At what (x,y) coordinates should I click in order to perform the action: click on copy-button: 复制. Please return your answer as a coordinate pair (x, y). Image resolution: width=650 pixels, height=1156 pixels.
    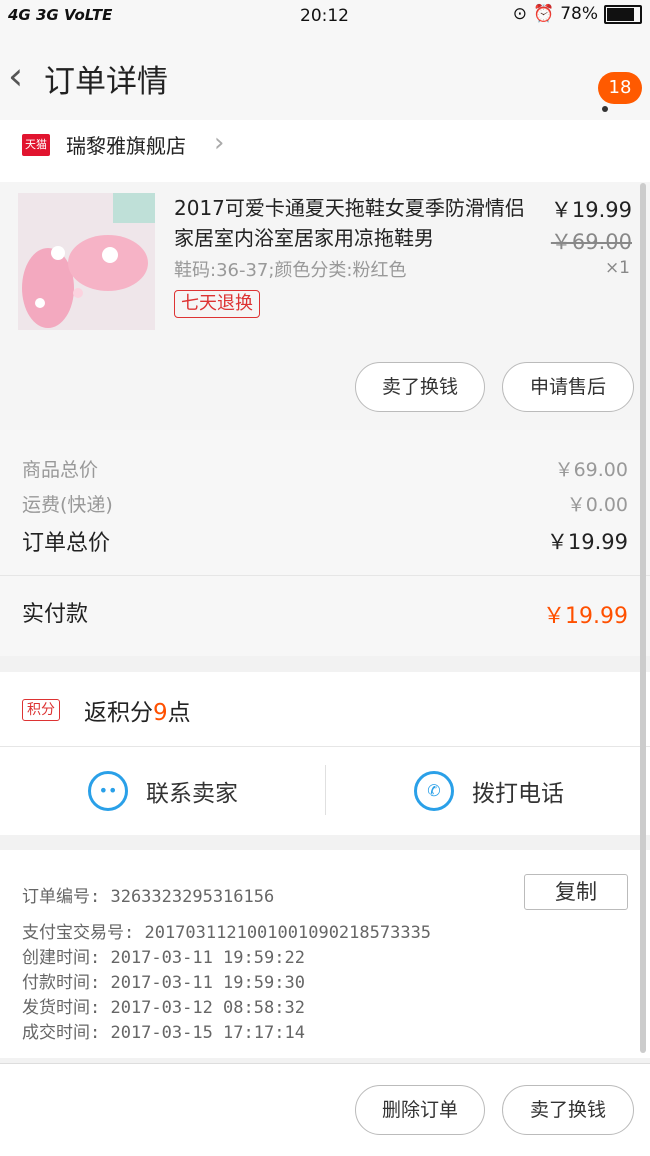
    Looking at the image, I should click on (576, 892).